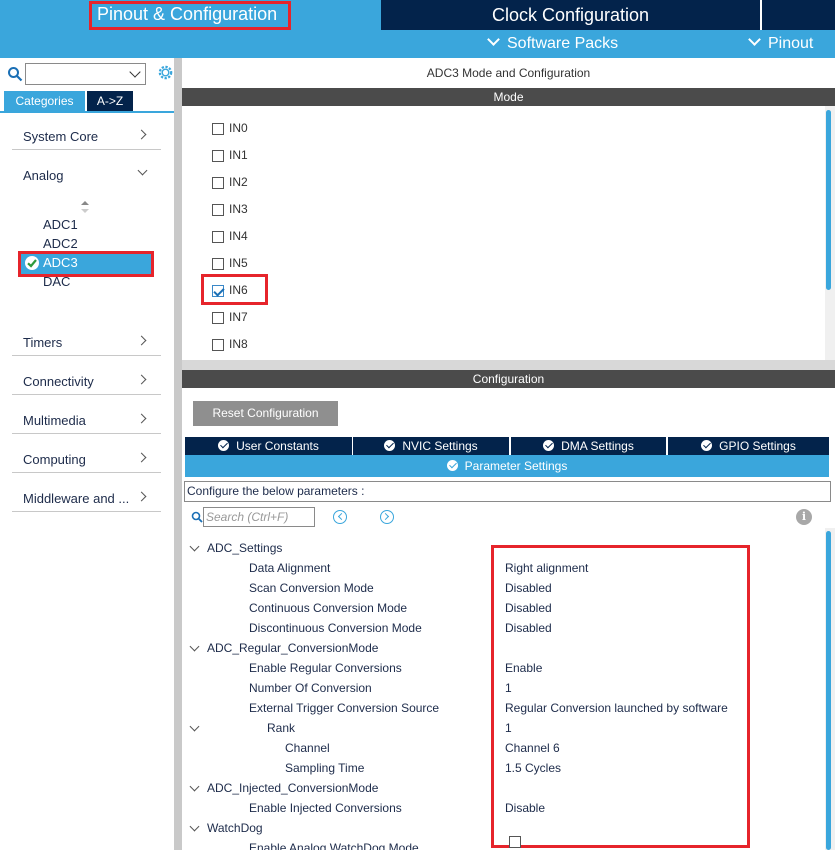 The image size is (835, 850). Describe the element at coordinates (417, 44) in the screenshot. I see `sub-menu-bar: Software Packs Pinout` at that location.